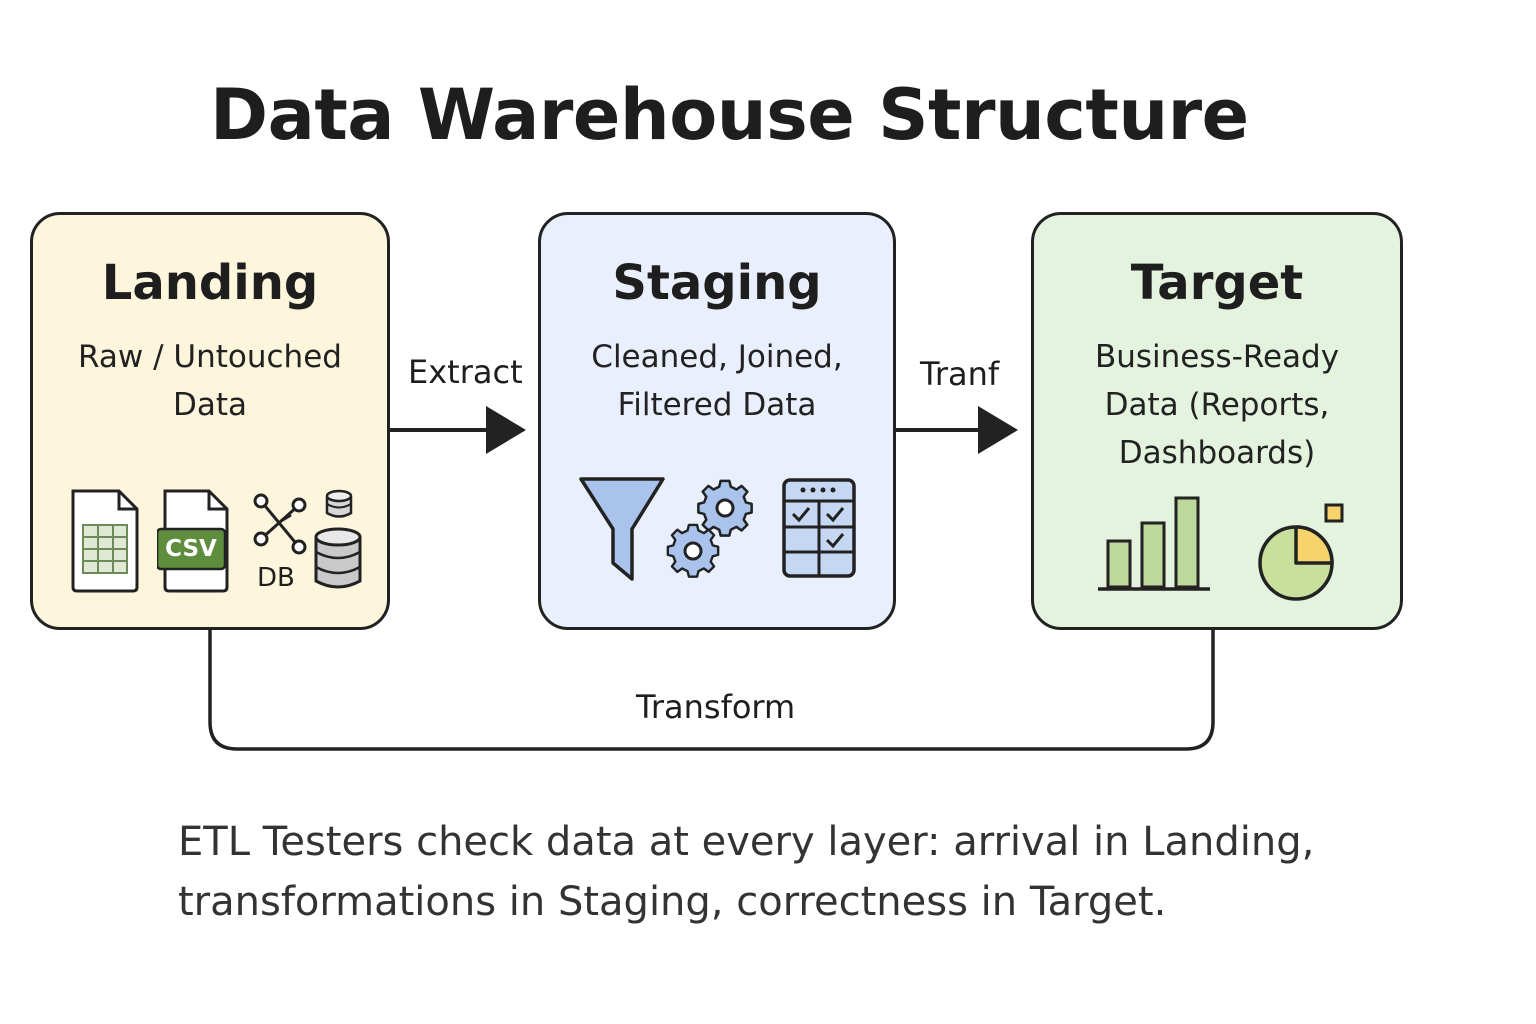  Describe the element at coordinates (1301, 552) in the screenshot. I see `pie-chart-icon` at that location.